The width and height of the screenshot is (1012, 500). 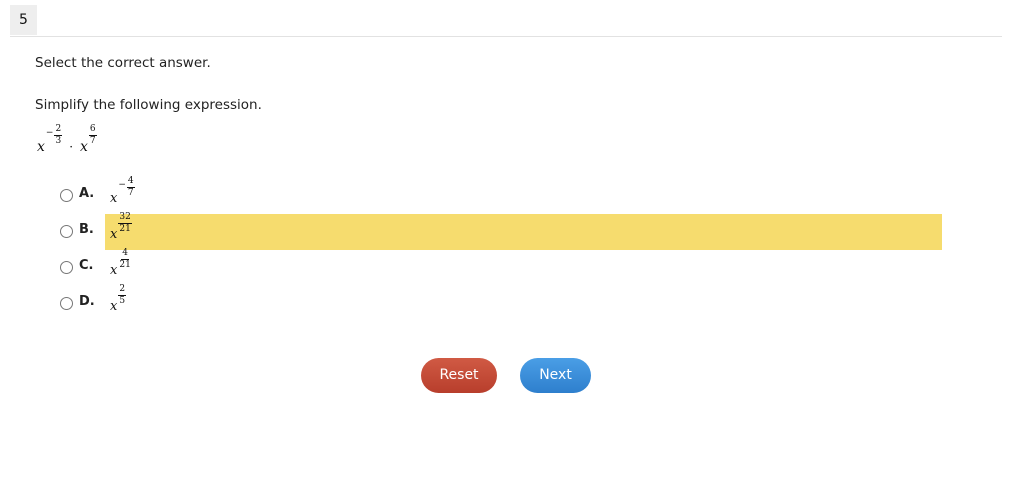 I want to click on option-exponent: 25, so click(x=122, y=295).